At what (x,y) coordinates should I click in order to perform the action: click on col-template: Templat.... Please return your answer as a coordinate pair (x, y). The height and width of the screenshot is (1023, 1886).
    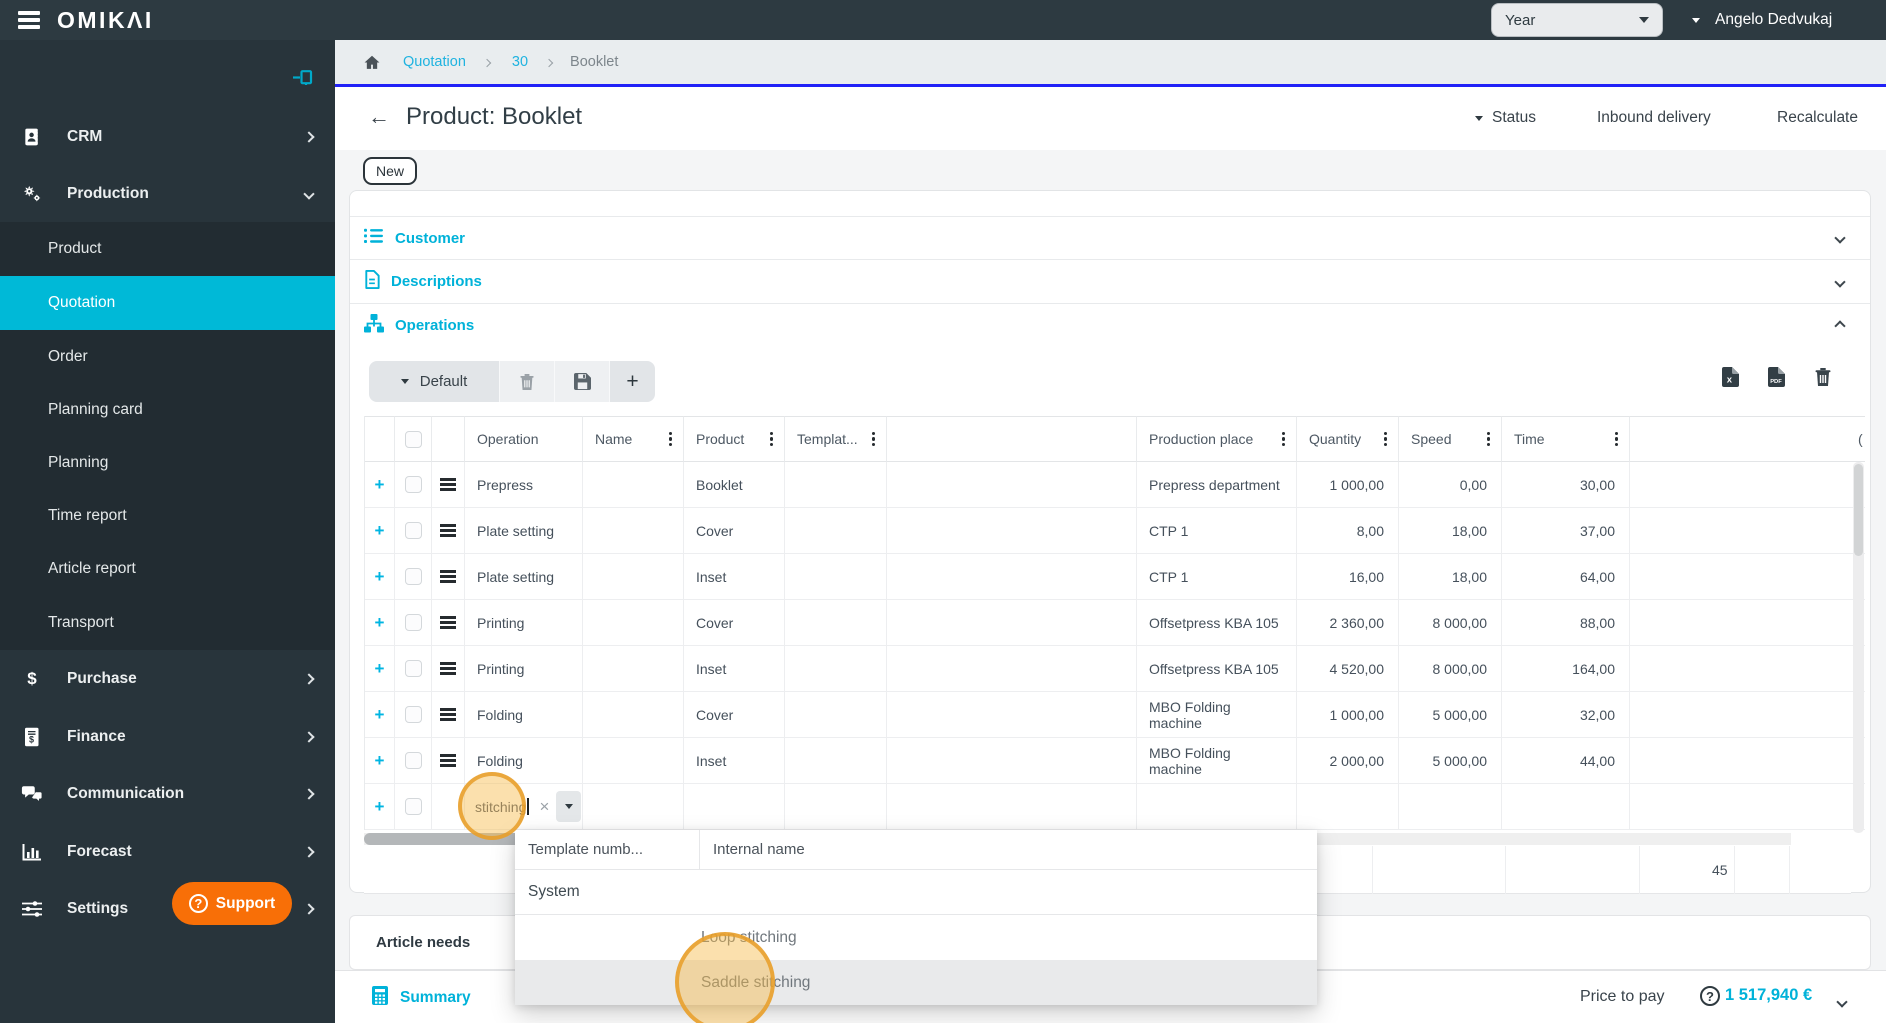
    Looking at the image, I should click on (836, 439).